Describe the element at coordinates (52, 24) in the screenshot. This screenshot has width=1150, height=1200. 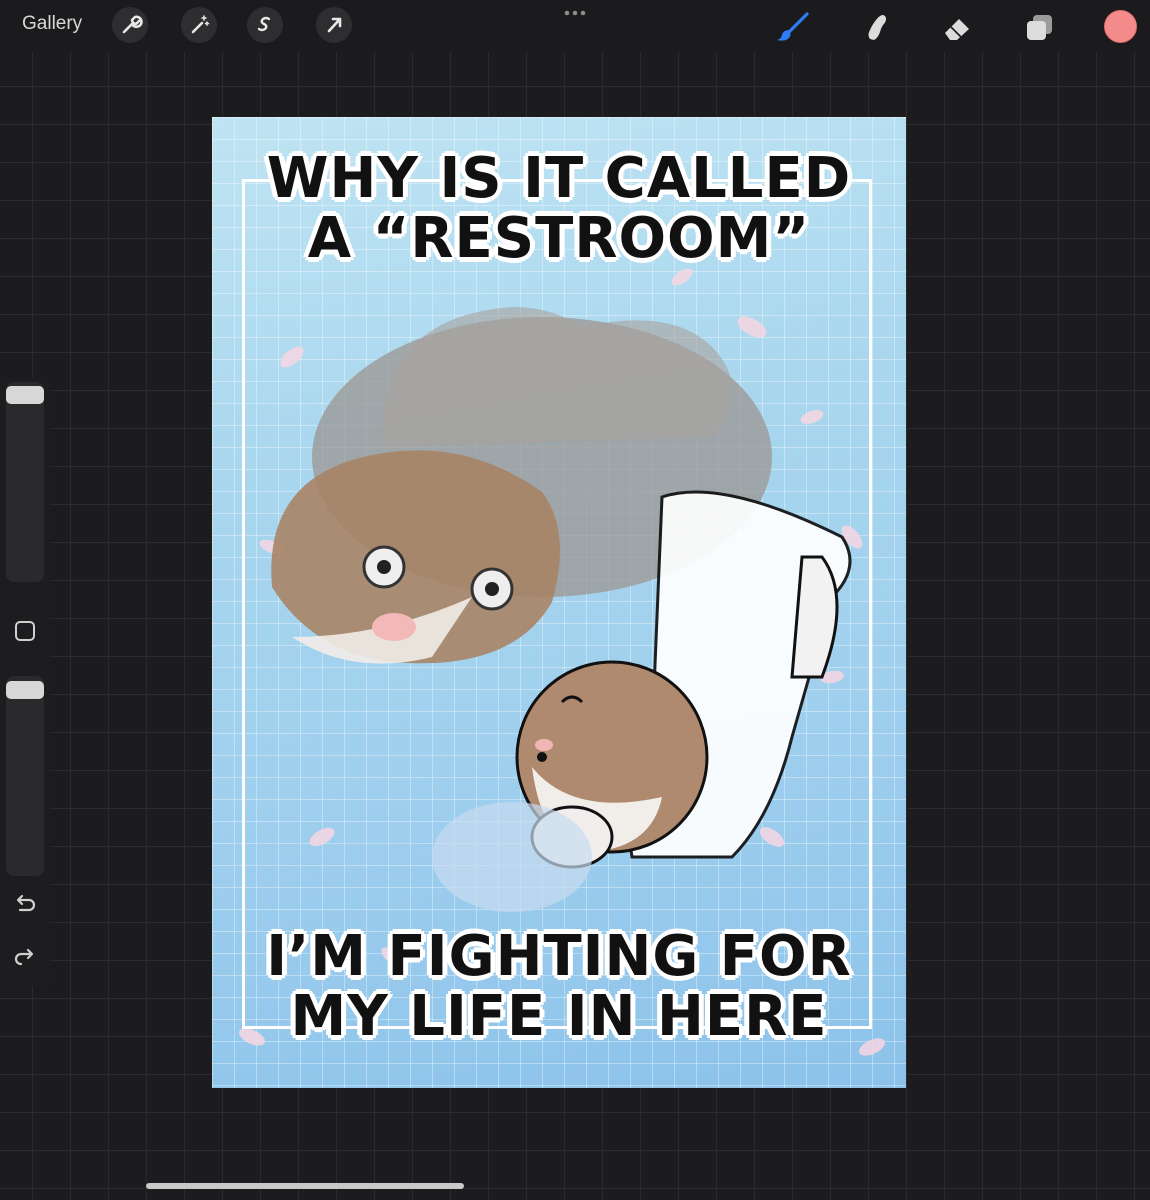
I see `gallery-button: Gallery` at that location.